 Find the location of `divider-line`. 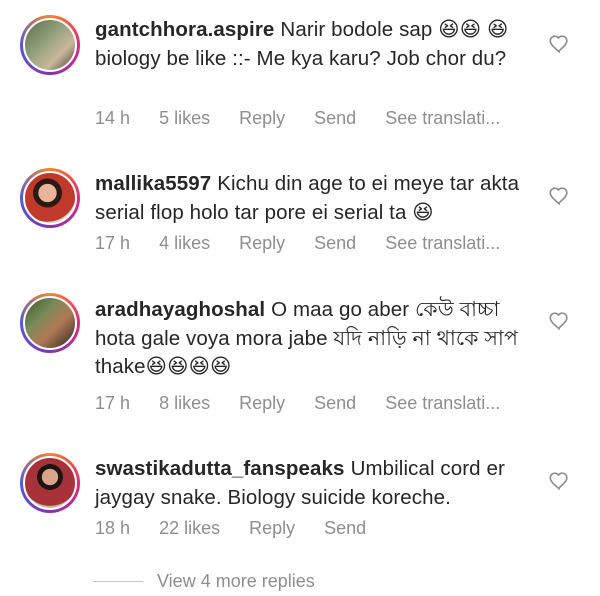

divider-line is located at coordinates (118, 581).